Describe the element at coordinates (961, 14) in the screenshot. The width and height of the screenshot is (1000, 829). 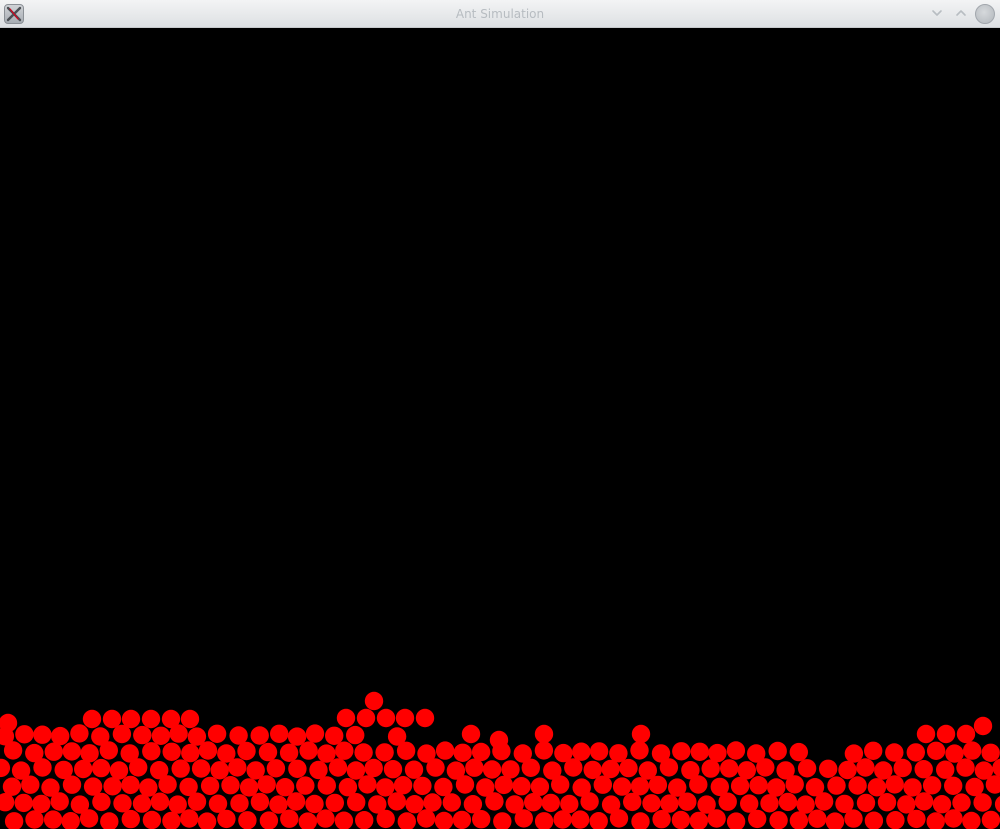
I see `maximize-button` at that location.